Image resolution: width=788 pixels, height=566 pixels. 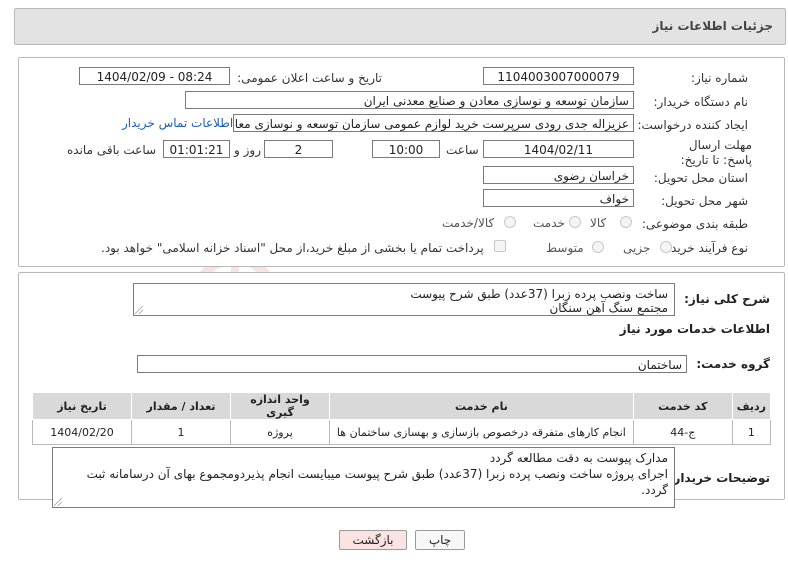 What do you see at coordinates (247, 150) in the screenshot?
I see `days-label: روز و` at bounding box center [247, 150].